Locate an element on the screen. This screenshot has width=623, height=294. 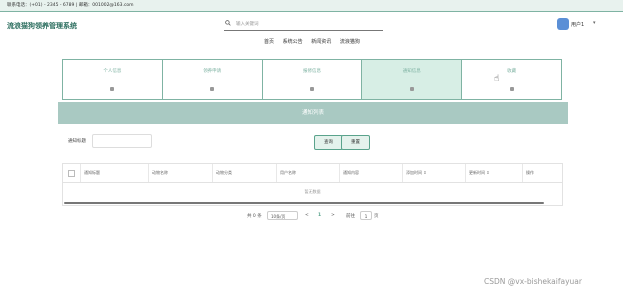
main-nav: 首页 系统公告 新闻资讯 流浪猫狗 is located at coordinates (315, 41).